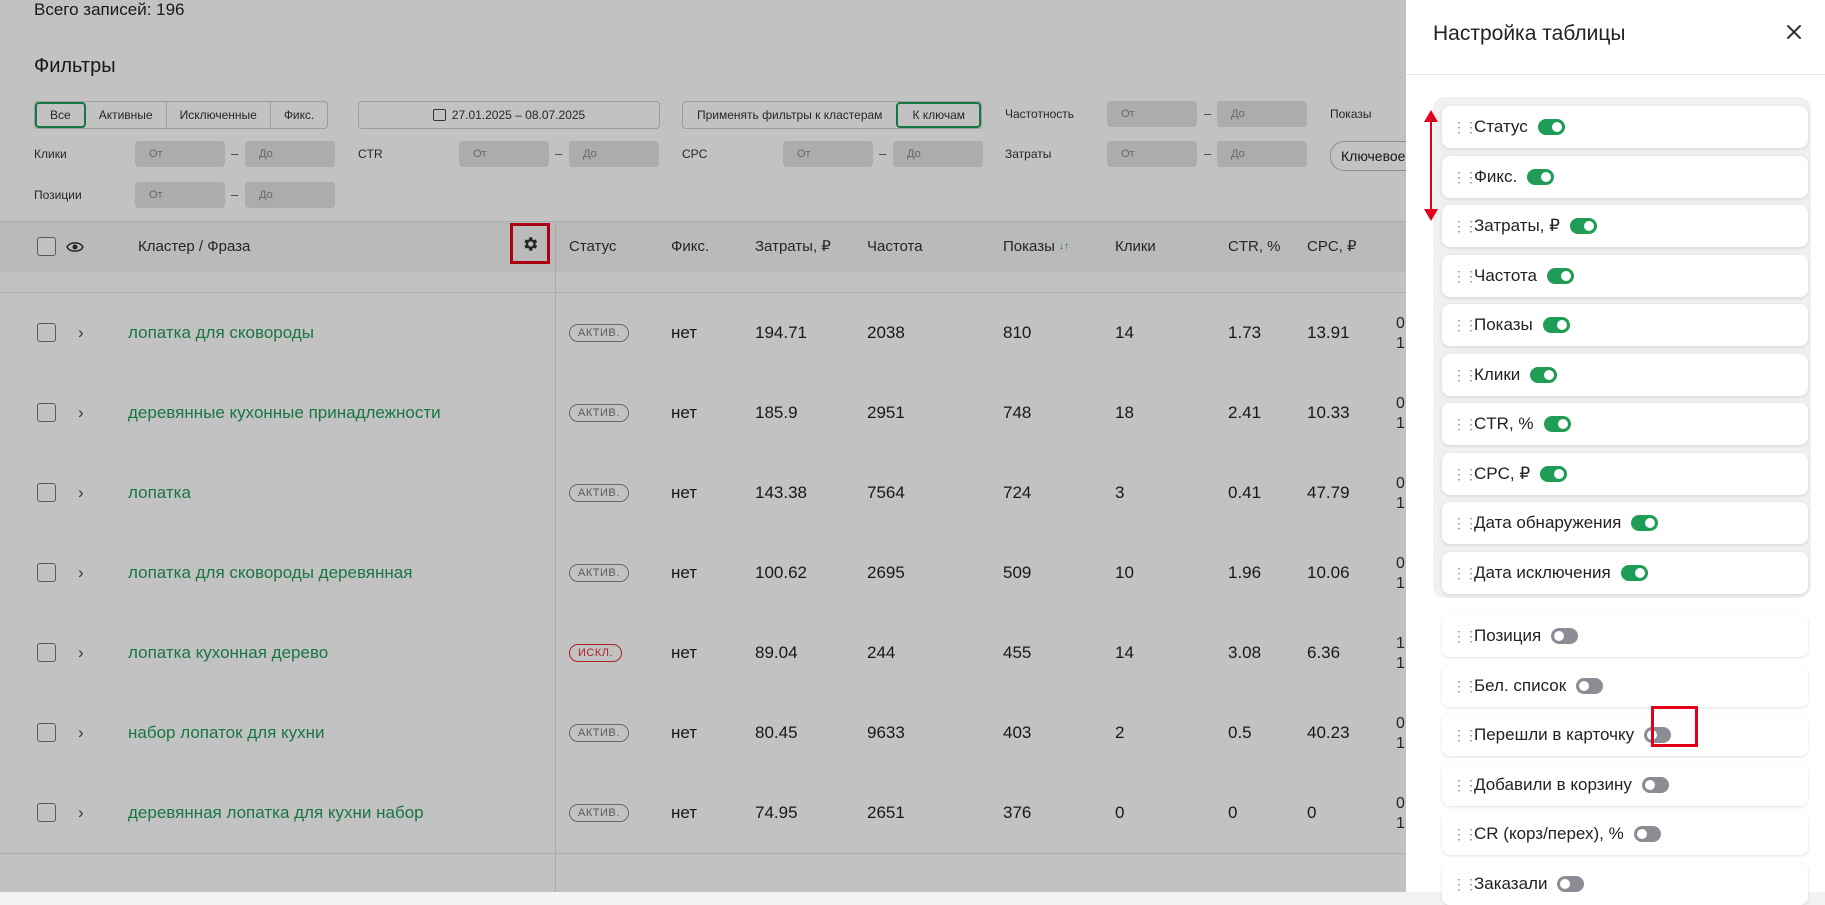 This screenshot has height=905, width=1825. What do you see at coordinates (1152, 114) in the screenshot?
I see `frequency-from-input: От` at bounding box center [1152, 114].